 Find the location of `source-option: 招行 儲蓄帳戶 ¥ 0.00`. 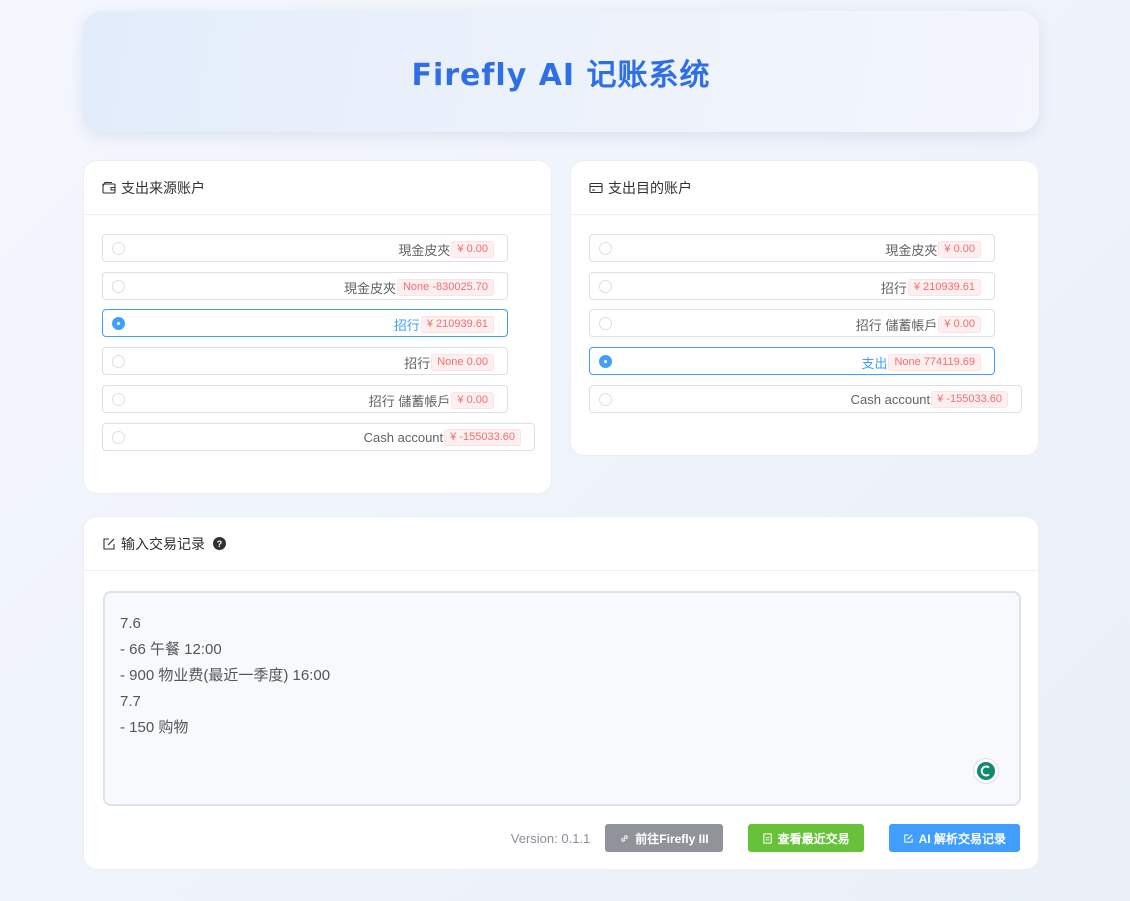

source-option: 招行 儲蓄帳戶 ¥ 0.00 is located at coordinates (305, 399).